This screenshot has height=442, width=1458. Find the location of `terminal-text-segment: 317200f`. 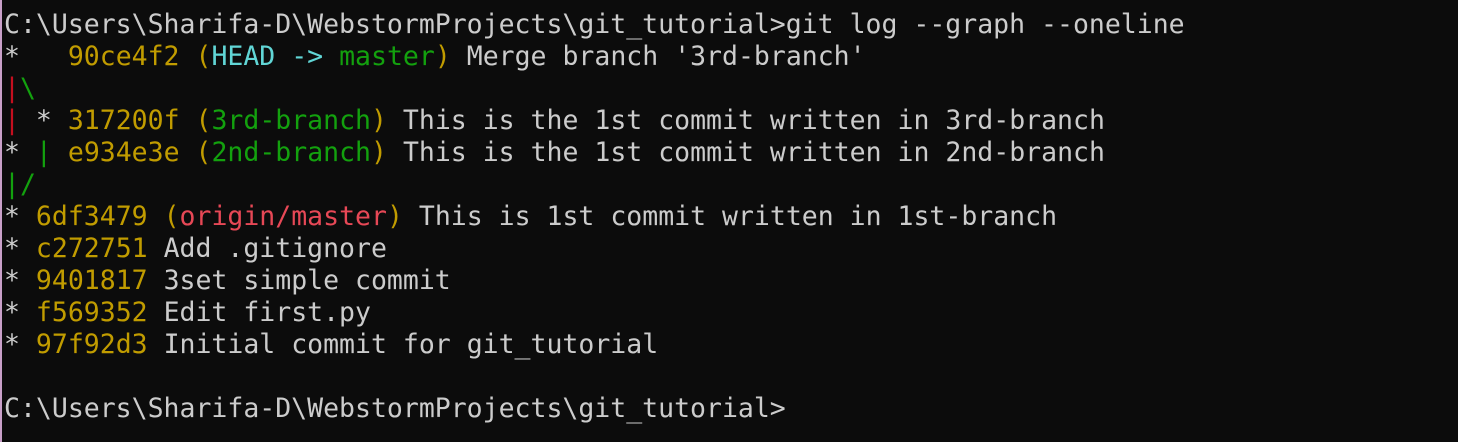

terminal-text-segment: 317200f is located at coordinates (123, 120).